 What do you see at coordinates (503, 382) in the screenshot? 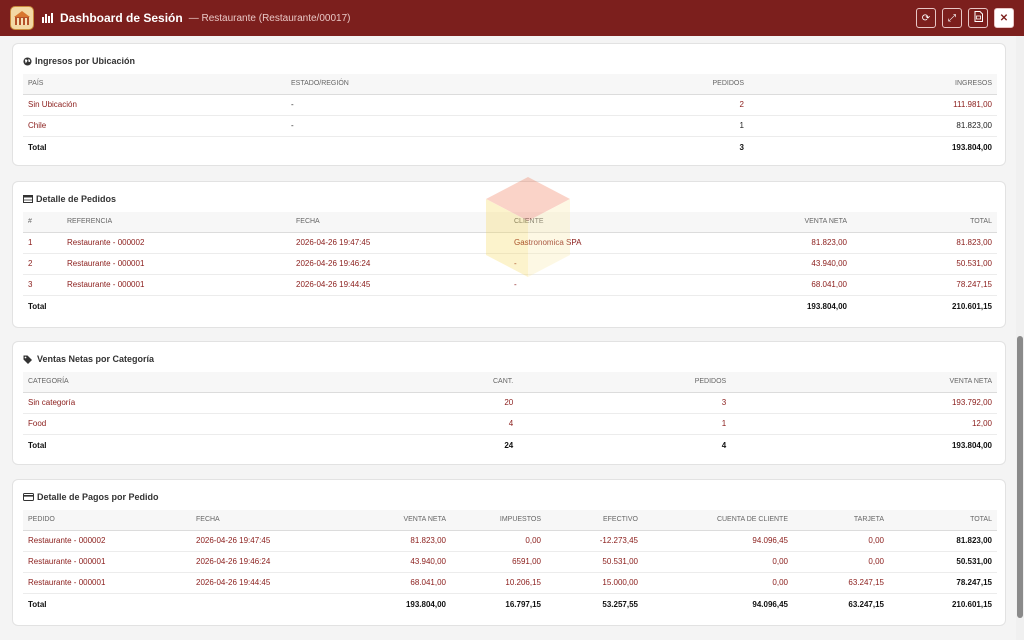
I see `column-header: CANT.` at bounding box center [503, 382].